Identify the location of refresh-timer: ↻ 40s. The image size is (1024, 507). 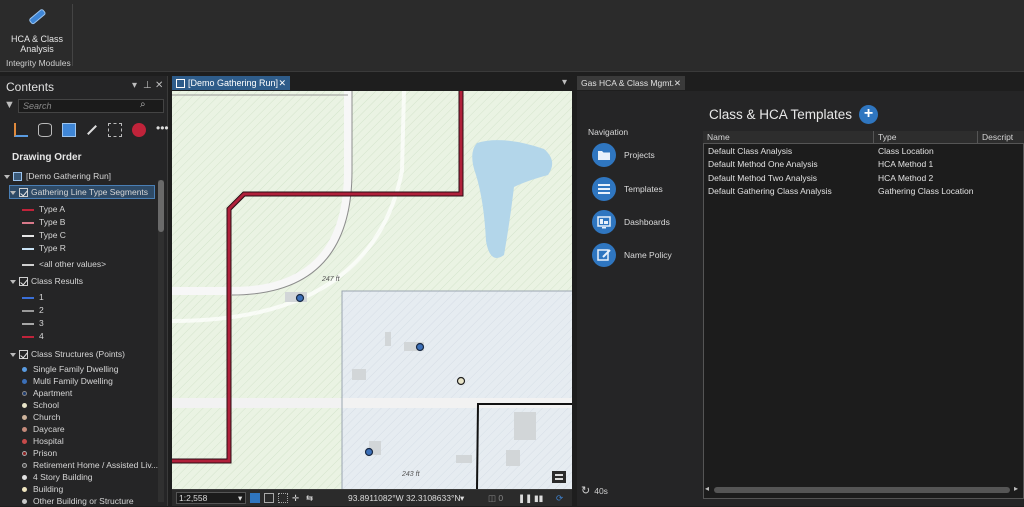
(594, 490).